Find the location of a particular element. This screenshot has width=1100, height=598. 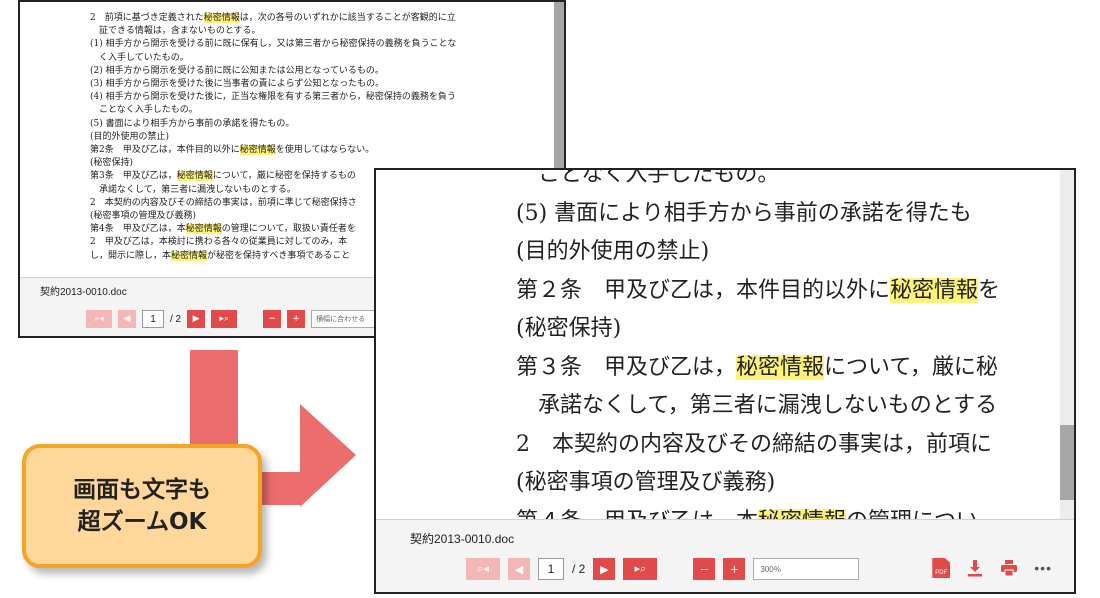

document-line: 第４条 甲及び乙は，本秘密情報の管理につい is located at coordinates (795, 511).